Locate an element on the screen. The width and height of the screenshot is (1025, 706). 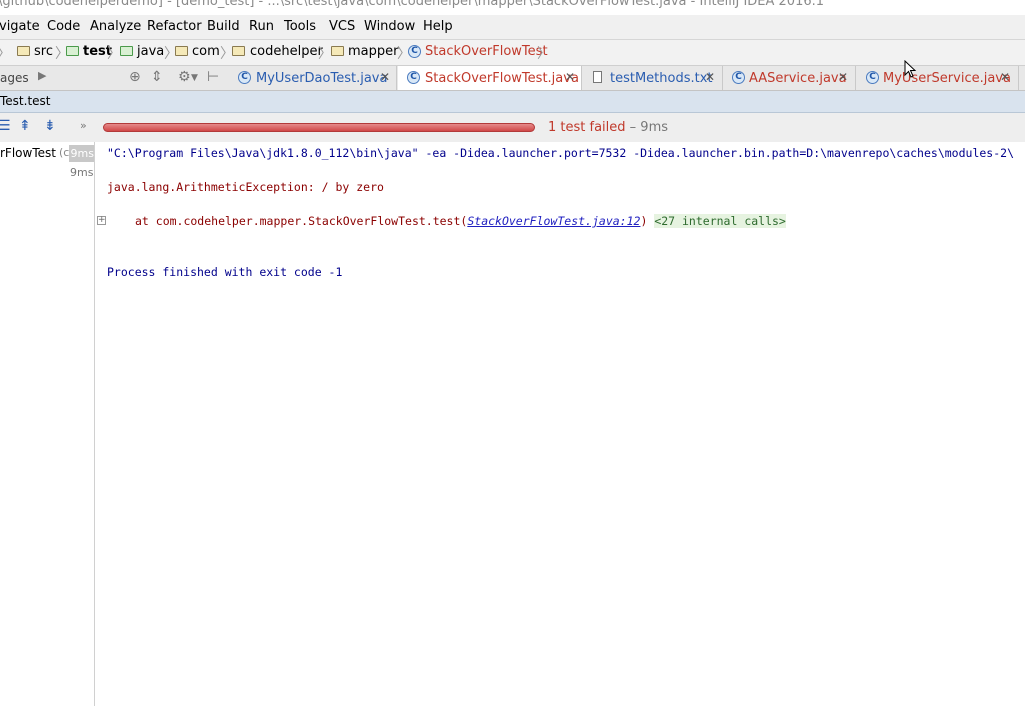
menu-run: Run is located at coordinates (261, 26).